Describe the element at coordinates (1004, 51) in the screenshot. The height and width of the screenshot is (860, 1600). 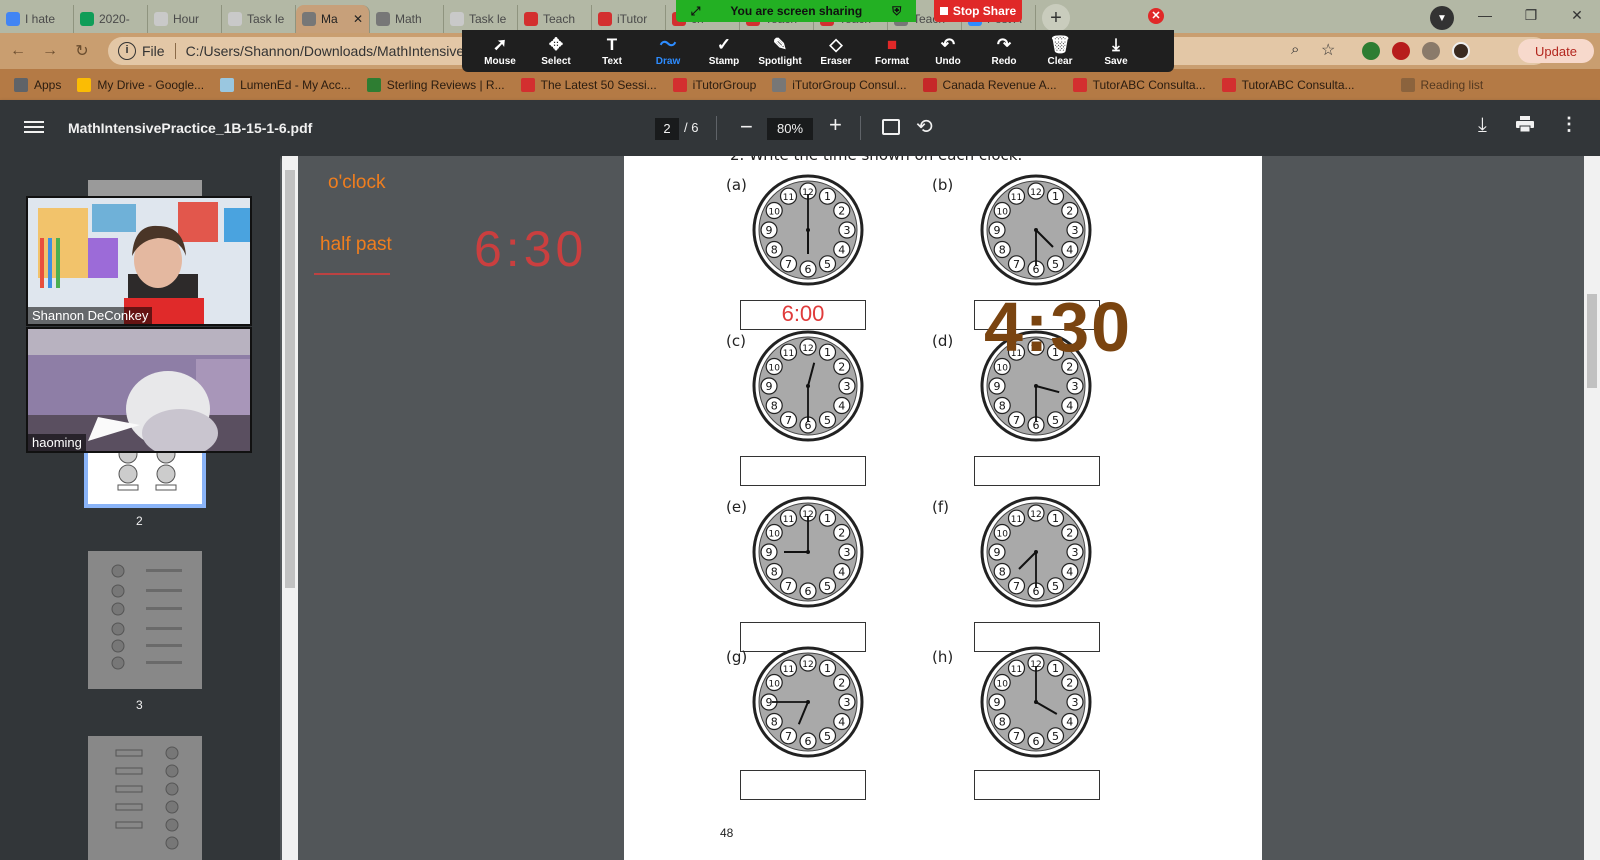
I see `zoom-tool-redo-button: ↷ Redo` at that location.